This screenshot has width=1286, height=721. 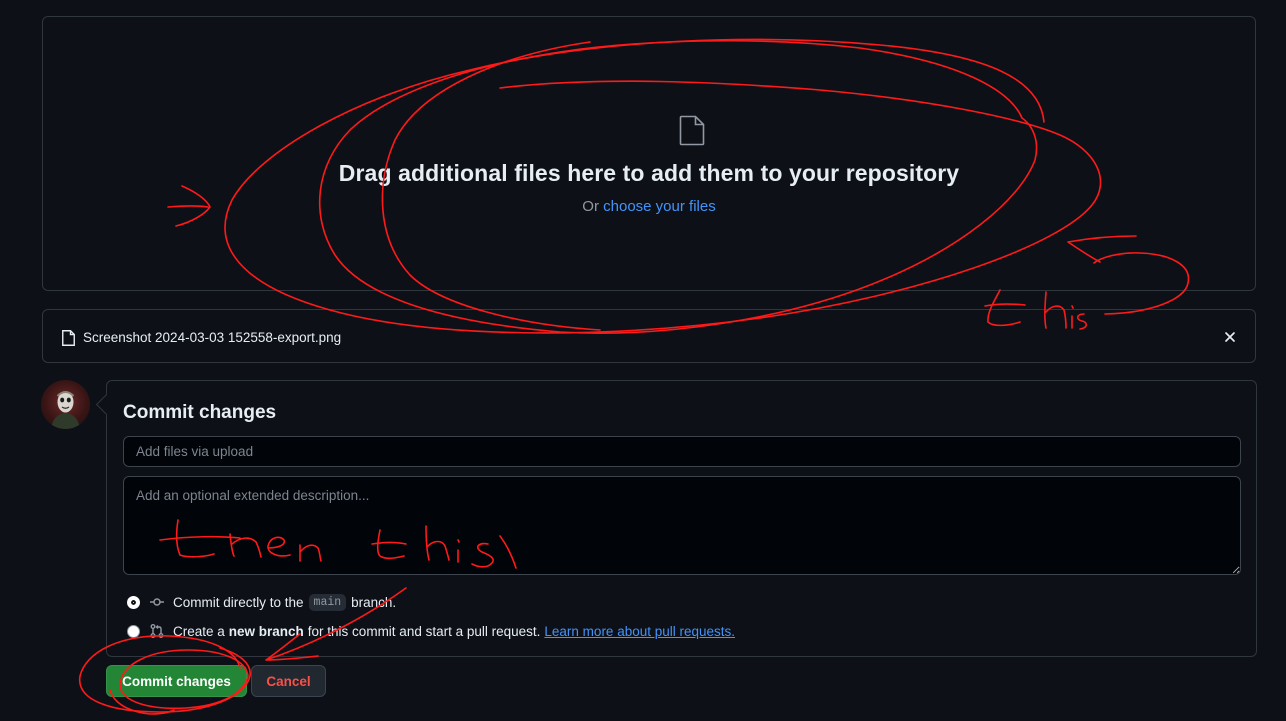 I want to click on git-pull-request-icon, so click(x=157, y=631).